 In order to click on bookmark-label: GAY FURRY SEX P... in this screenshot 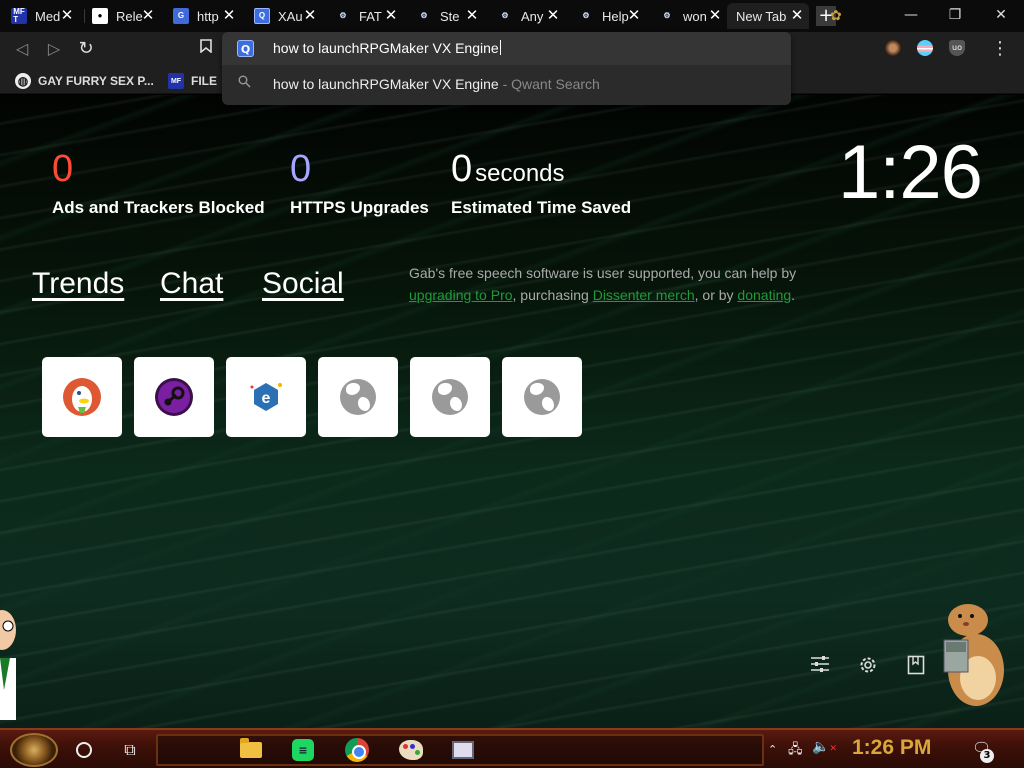, I will do `click(96, 81)`.